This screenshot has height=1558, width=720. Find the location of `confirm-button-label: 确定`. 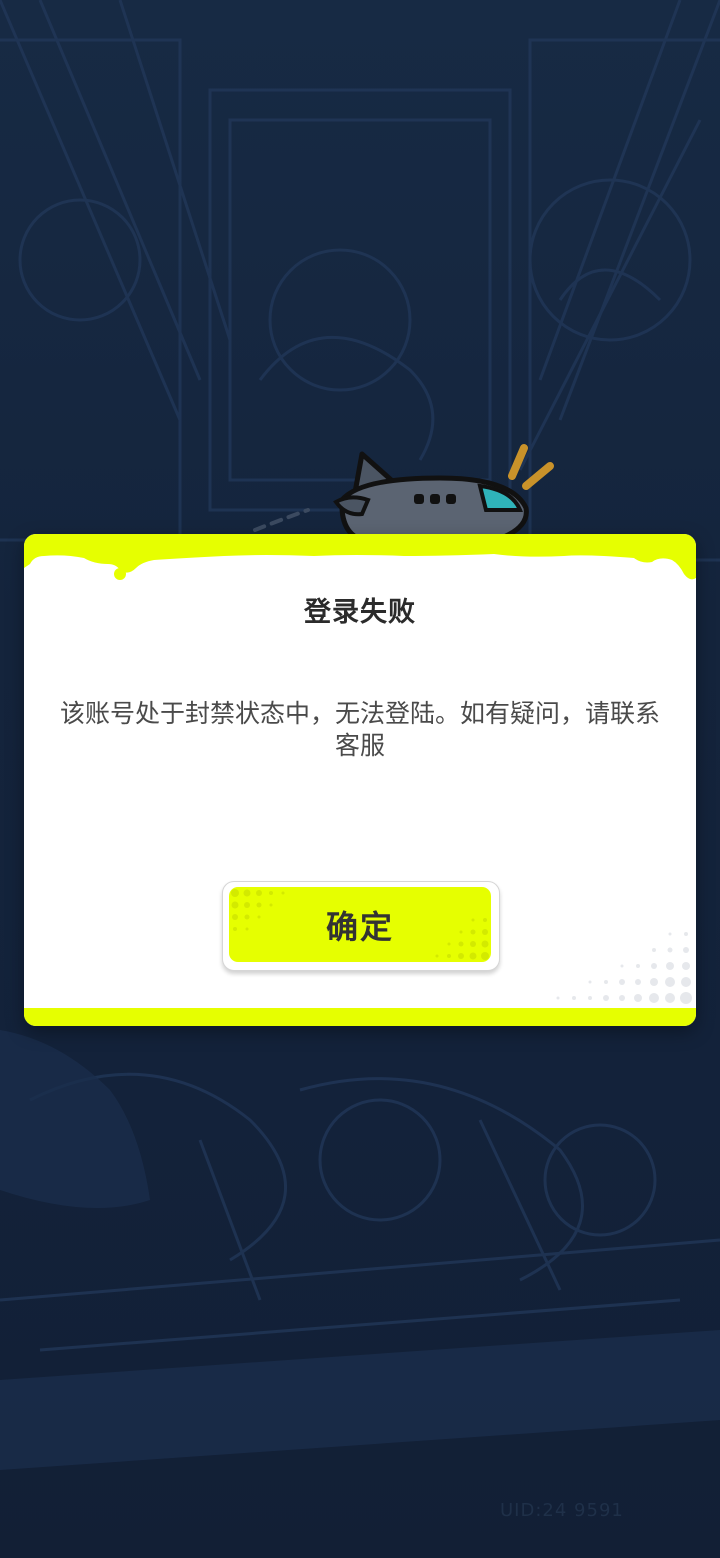

confirm-button-label: 确定 is located at coordinates (359, 926).